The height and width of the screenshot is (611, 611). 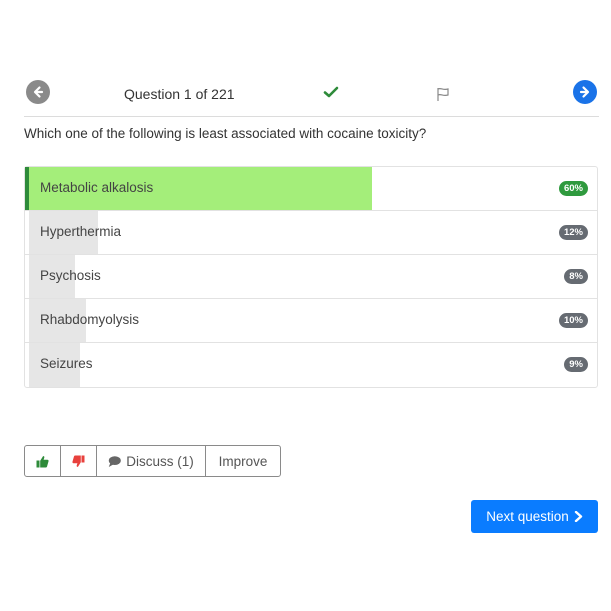 I want to click on question-nav: Question 1 of 221, so click(x=311, y=97).